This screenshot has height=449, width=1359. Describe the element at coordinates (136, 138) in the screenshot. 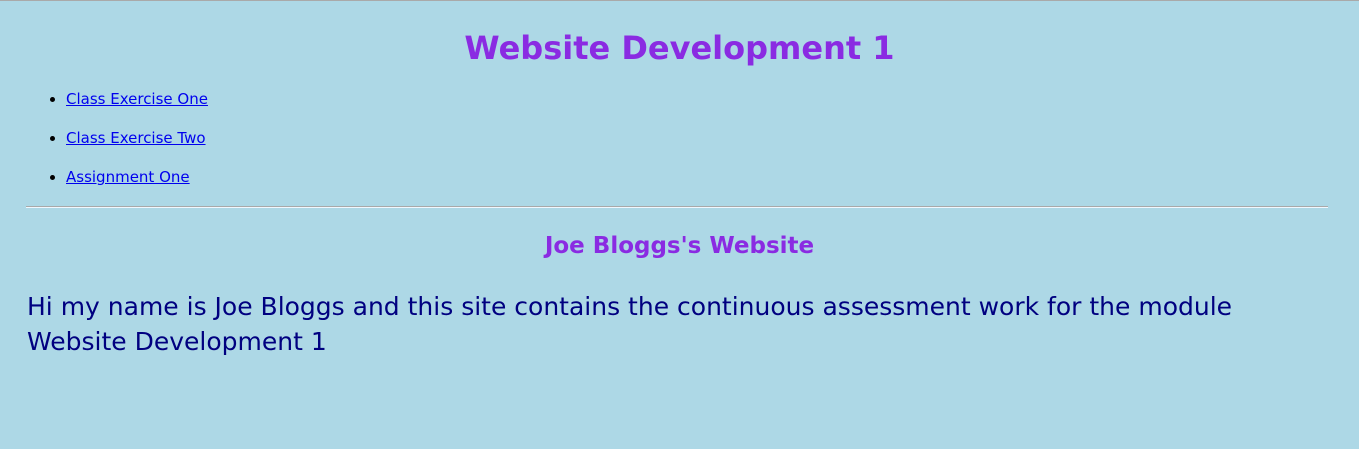

I see `class-exercise-two-link: Class Exercise Two` at that location.